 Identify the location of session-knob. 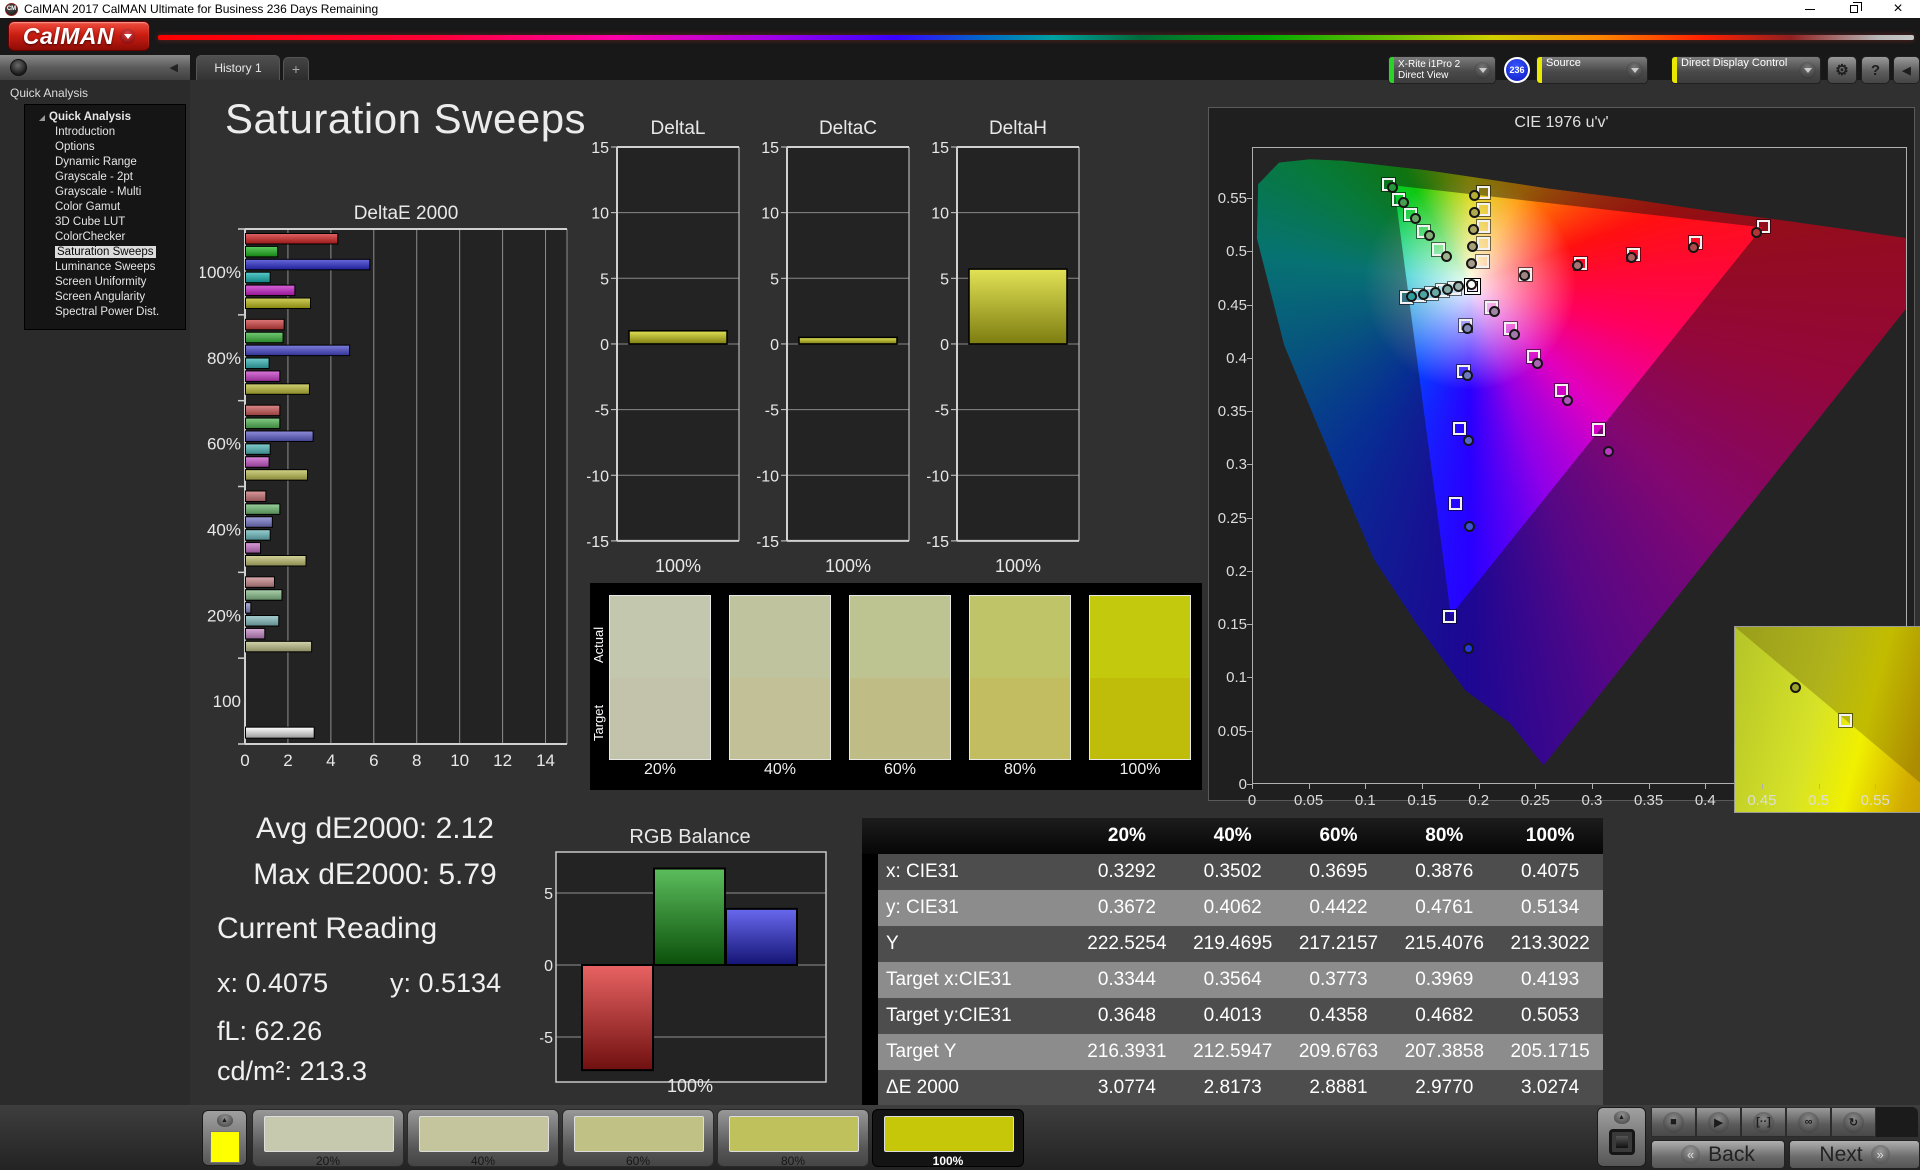
(18, 67).